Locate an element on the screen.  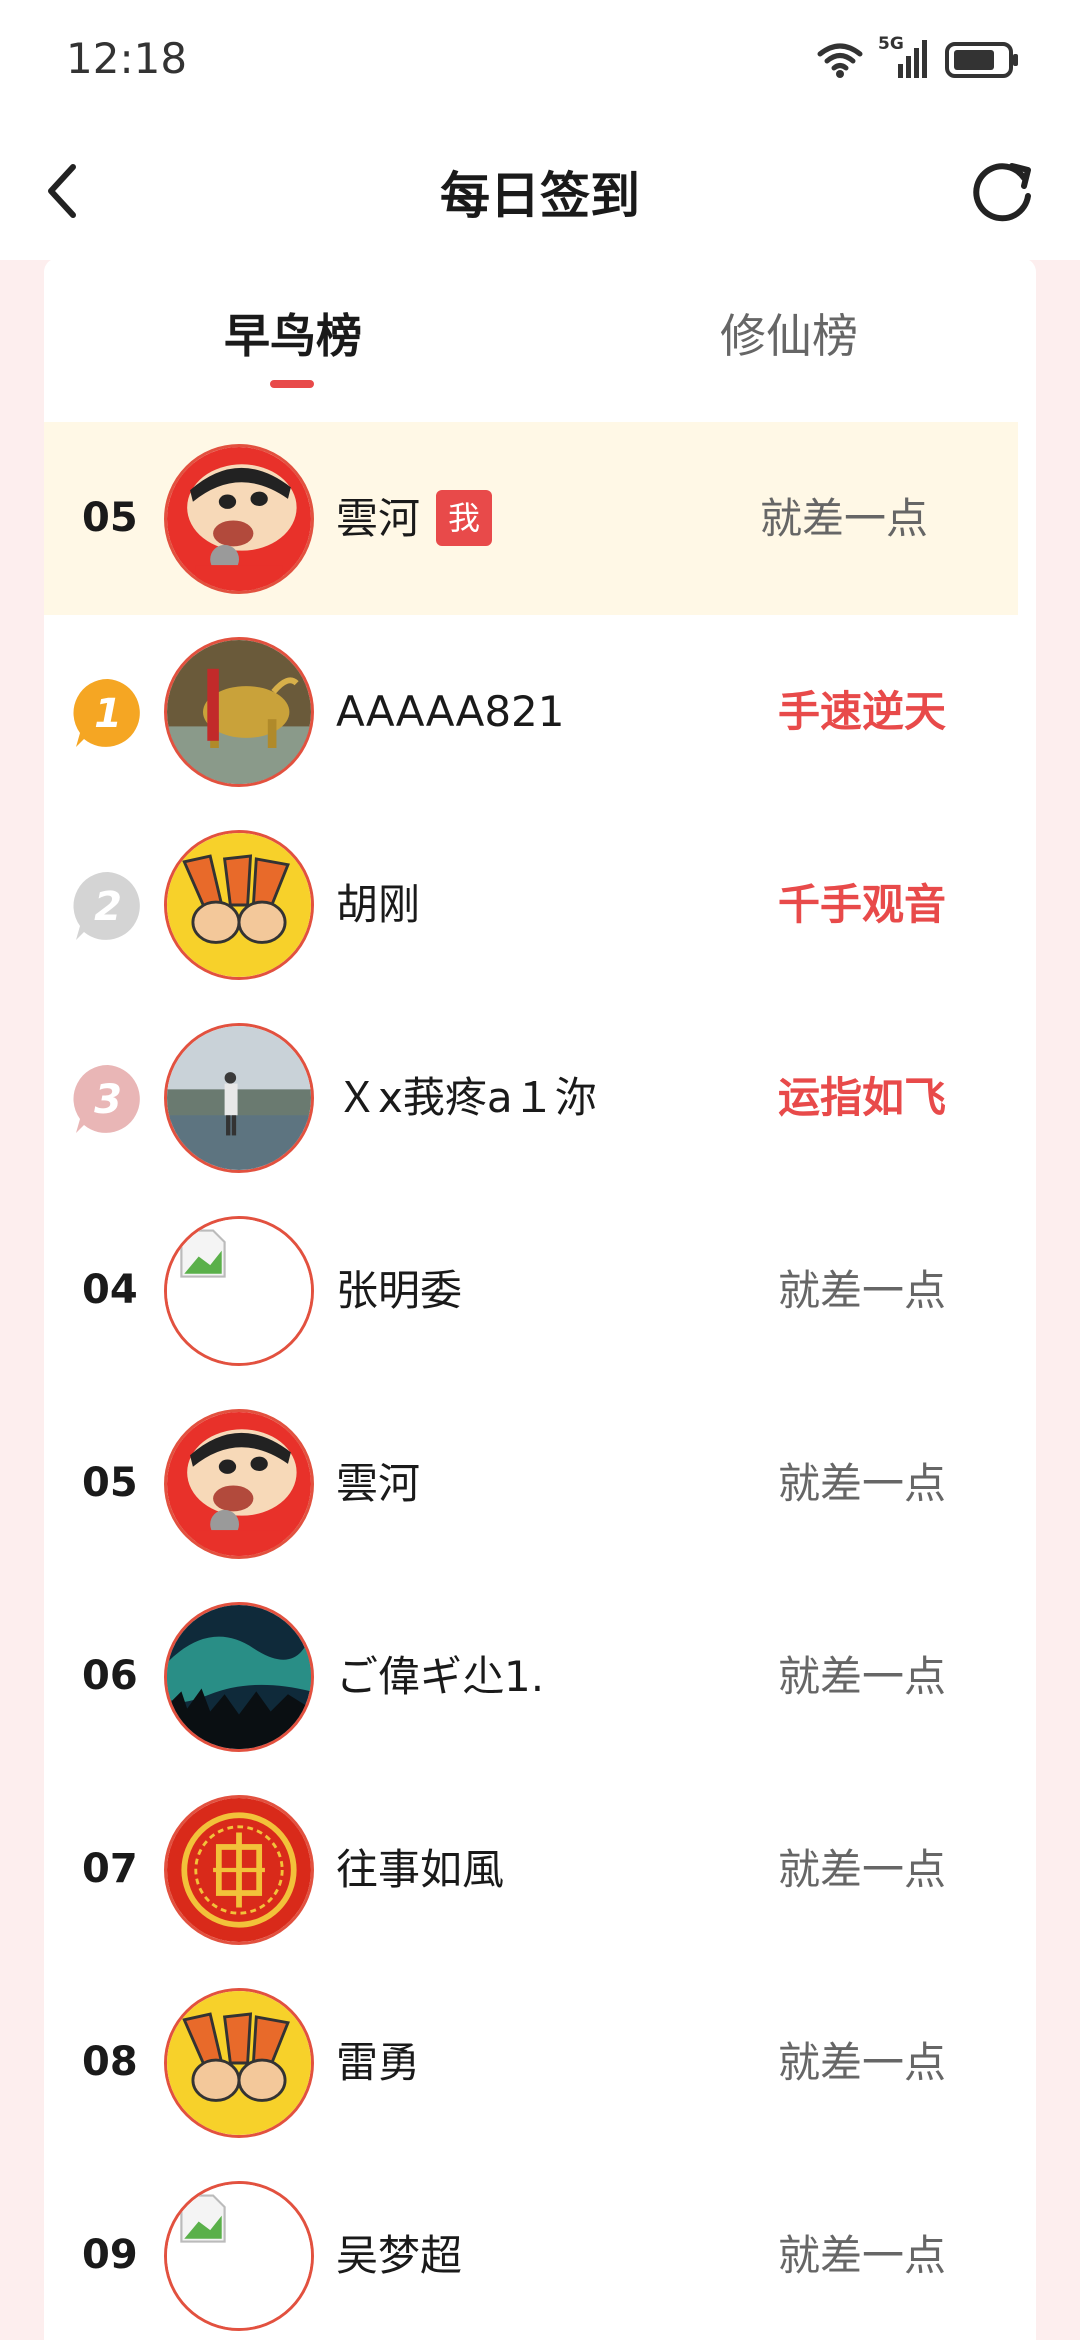
silver-medal-2-icon: 2 is located at coordinates (106, 905).